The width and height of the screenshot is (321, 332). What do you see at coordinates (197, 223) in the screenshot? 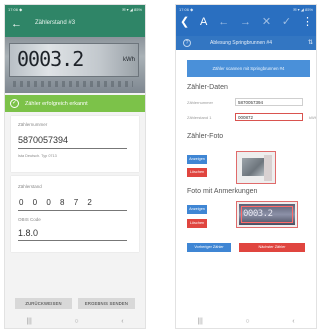
I see `delete-annotated-button: Löschen` at bounding box center [197, 223].